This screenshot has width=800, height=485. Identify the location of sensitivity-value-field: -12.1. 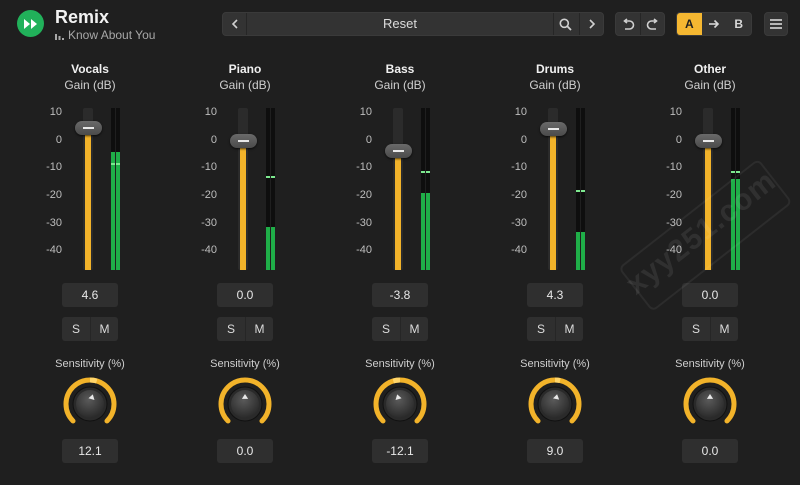
(400, 451).